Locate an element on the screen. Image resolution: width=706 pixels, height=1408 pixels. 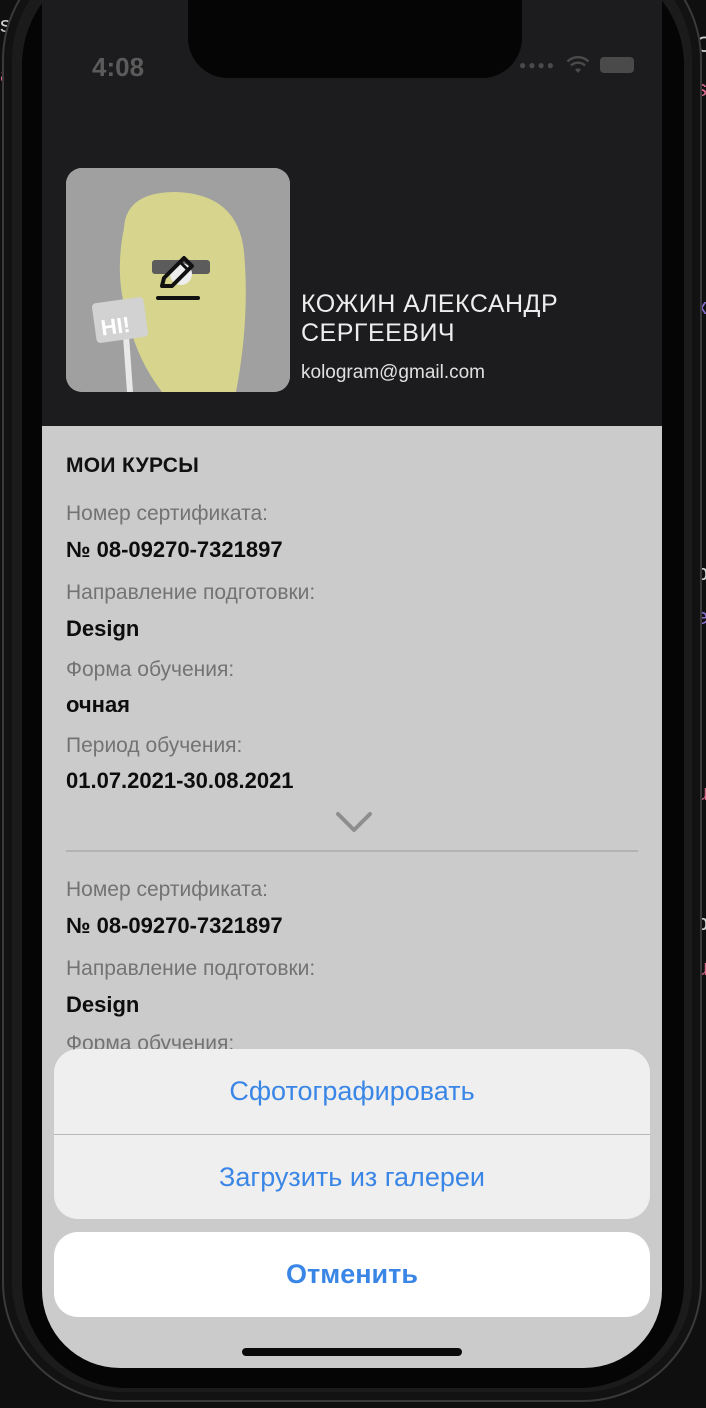
user-name: КОЖИН АЛЕКСАНДР СЕРГЕЕВИЧ is located at coordinates (430, 318).